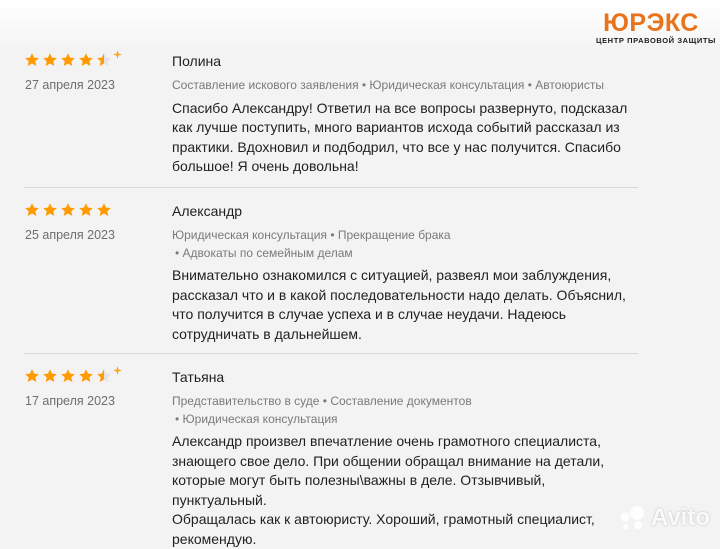 The image size is (720, 549). Describe the element at coordinates (632, 518) in the screenshot. I see `avito-logo-icon` at that location.